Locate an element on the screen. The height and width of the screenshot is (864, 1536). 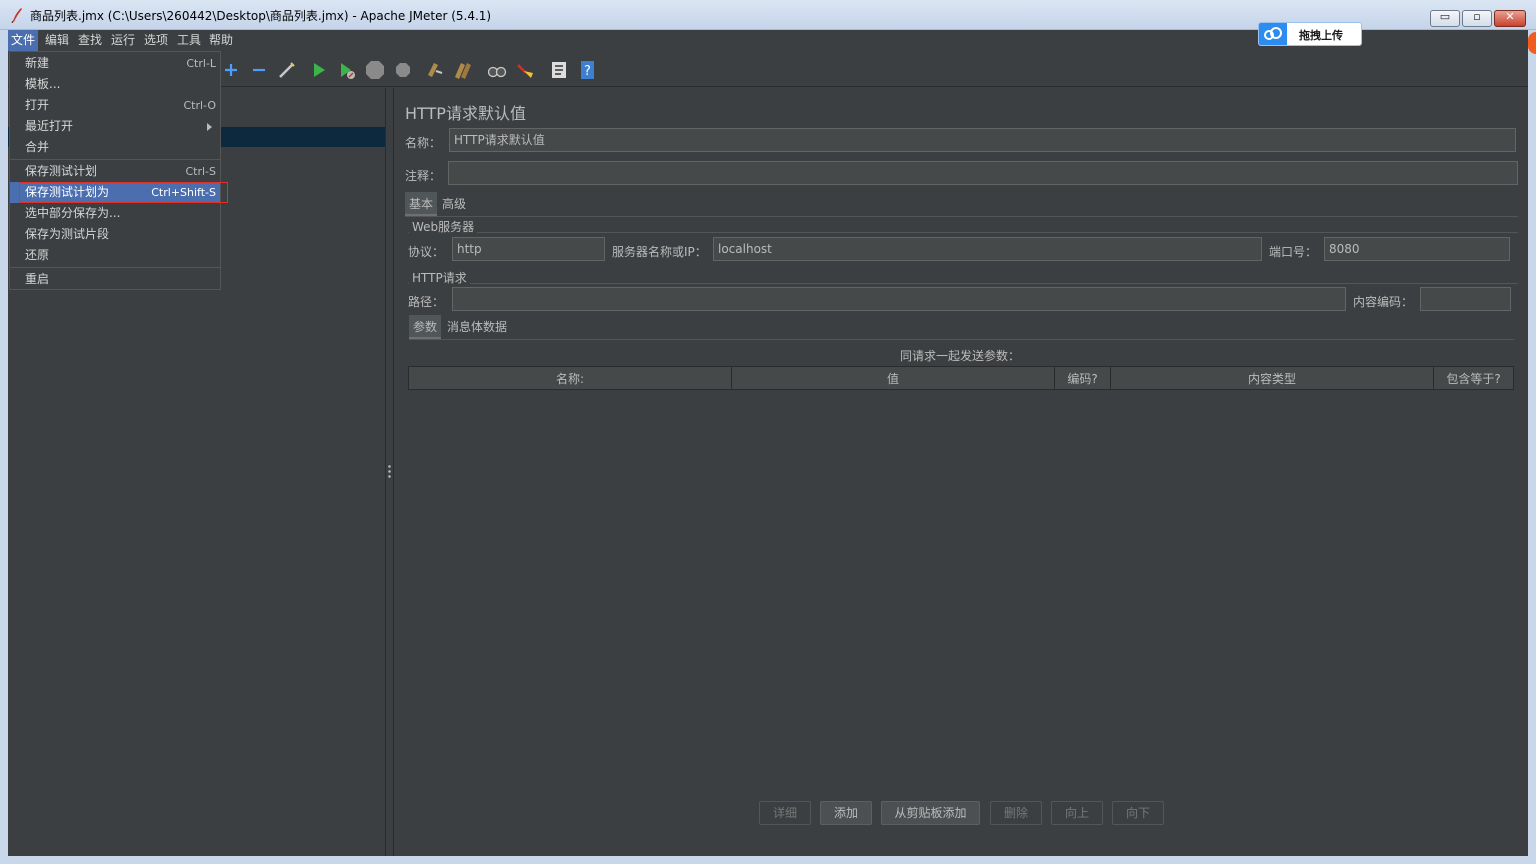
close-button: ✕ is located at coordinates (1510, 18).